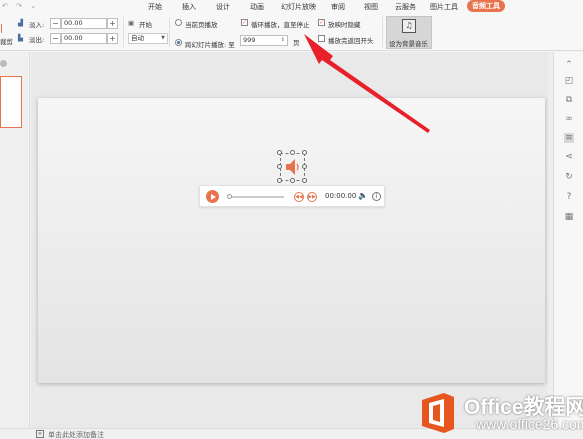 The height and width of the screenshot is (439, 583). I want to click on hide-label: 放映时隐藏, so click(344, 25).